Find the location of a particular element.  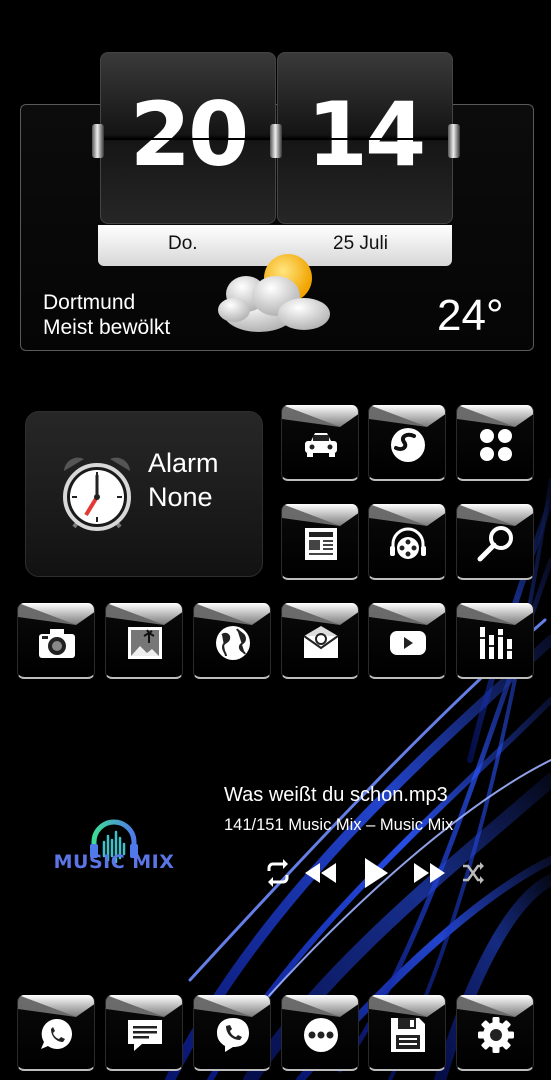

viber-tile is located at coordinates (232, 1033).